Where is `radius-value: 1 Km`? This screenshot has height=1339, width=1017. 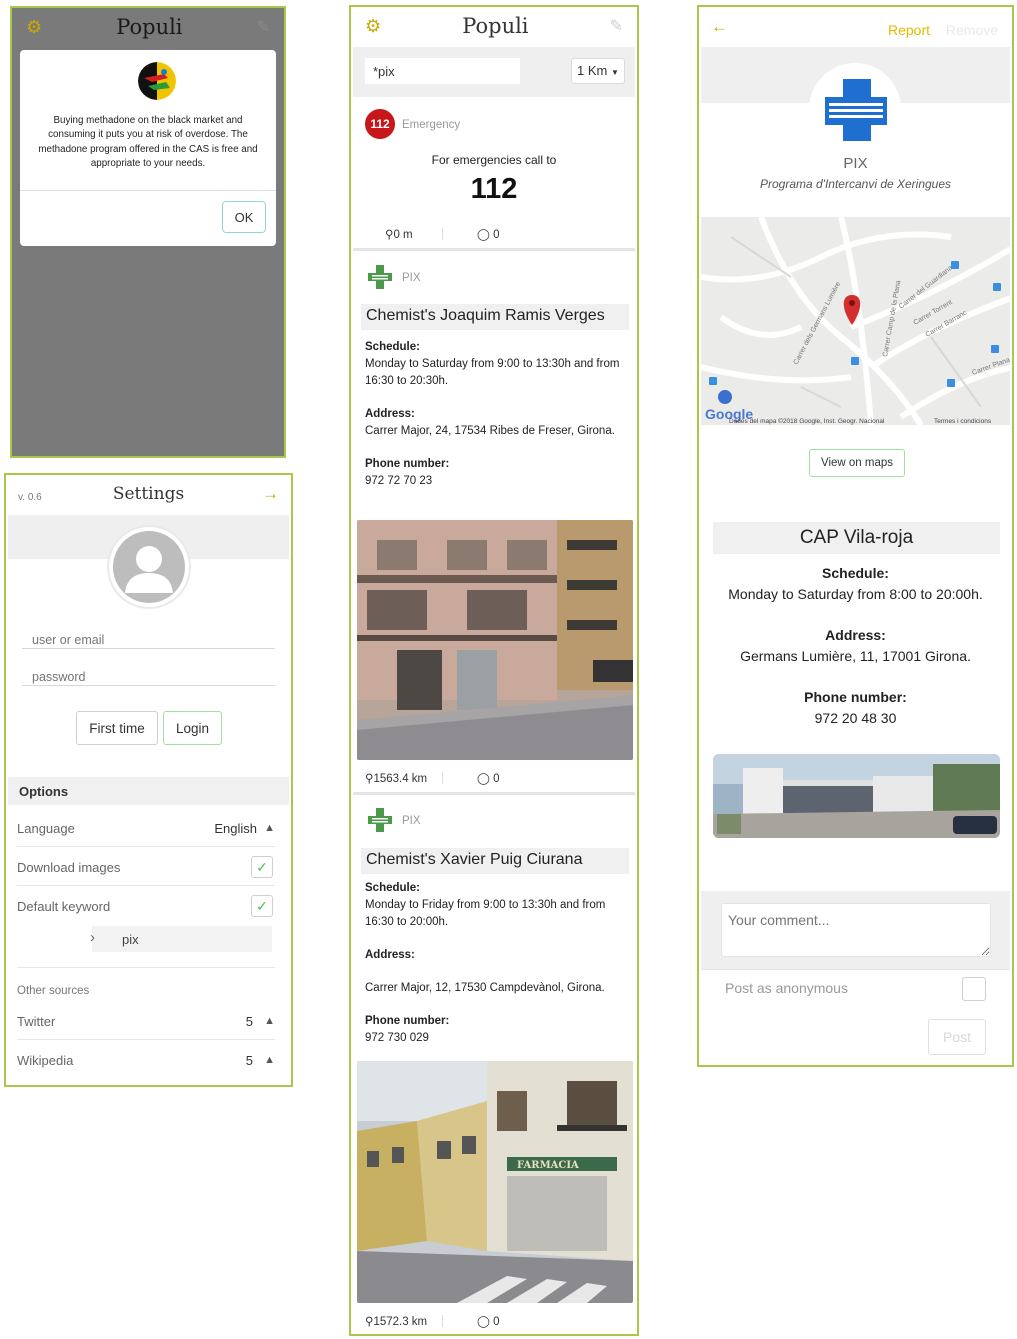
radius-value: 1 Km is located at coordinates (592, 70).